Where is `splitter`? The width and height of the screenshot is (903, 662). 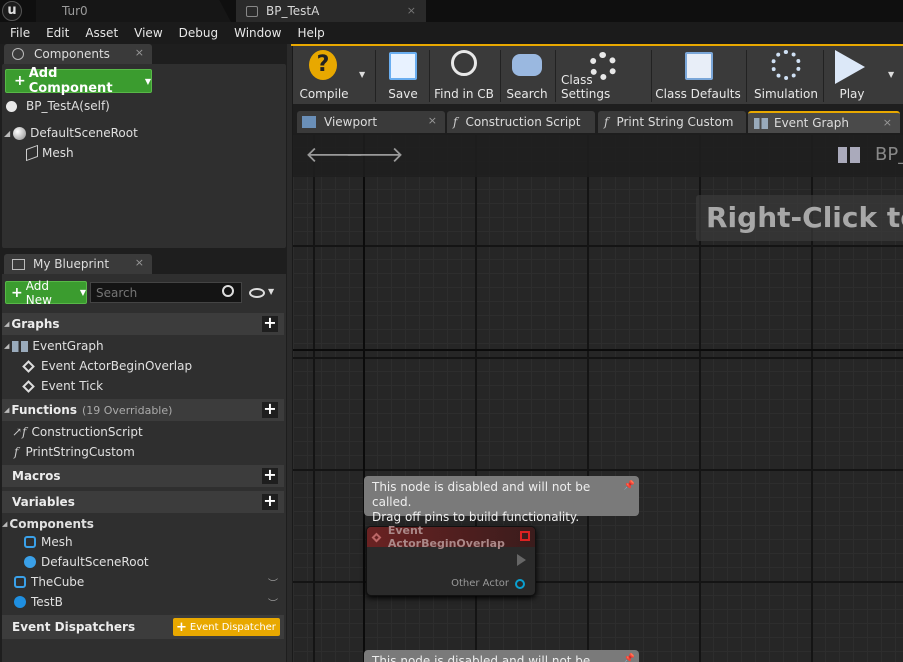 splitter is located at coordinates (289, 353).